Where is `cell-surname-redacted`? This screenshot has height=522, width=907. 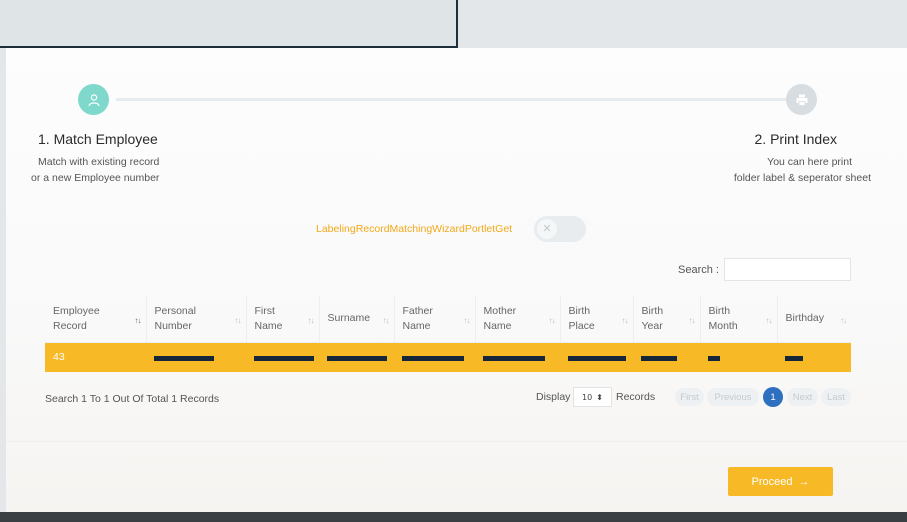 cell-surname-redacted is located at coordinates (356, 357).